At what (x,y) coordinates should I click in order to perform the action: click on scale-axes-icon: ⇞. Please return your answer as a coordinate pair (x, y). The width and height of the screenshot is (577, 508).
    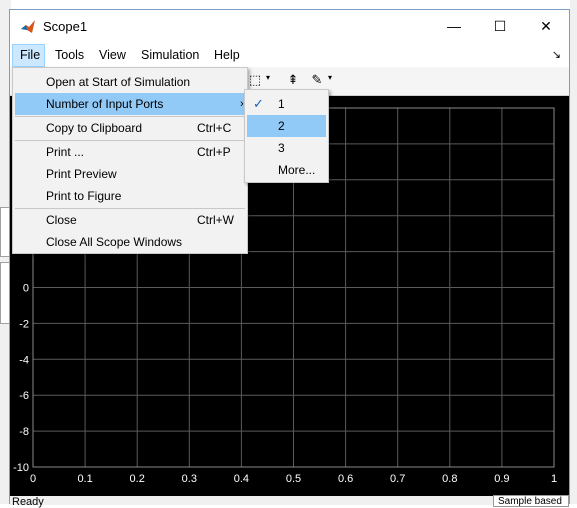
    Looking at the image, I should click on (293, 80).